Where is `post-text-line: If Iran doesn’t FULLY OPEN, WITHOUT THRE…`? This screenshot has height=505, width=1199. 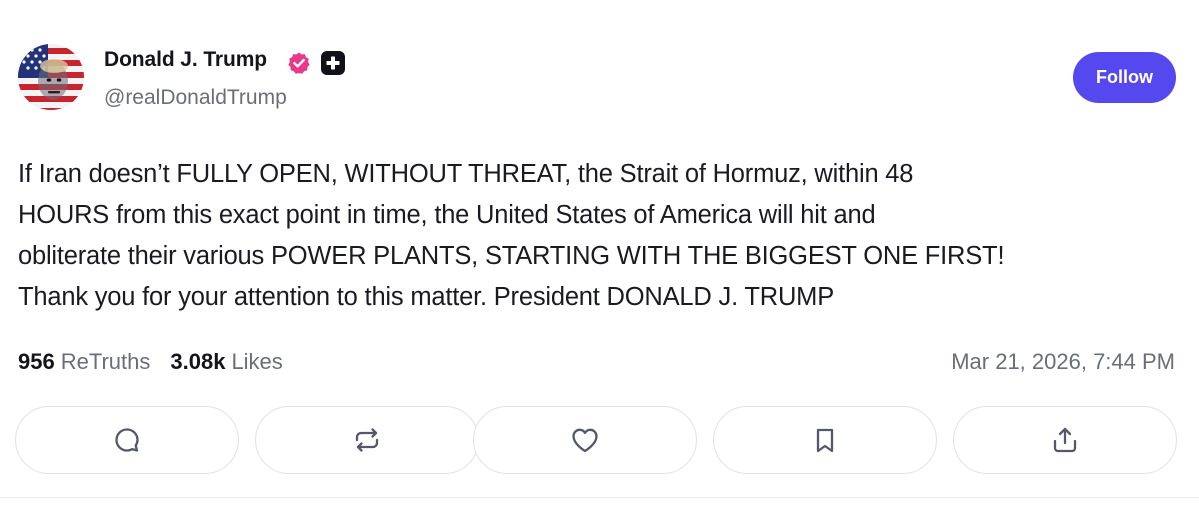 post-text-line: If Iran doesn’t FULLY OPEN, WITHOUT THRE… is located at coordinates (466, 174).